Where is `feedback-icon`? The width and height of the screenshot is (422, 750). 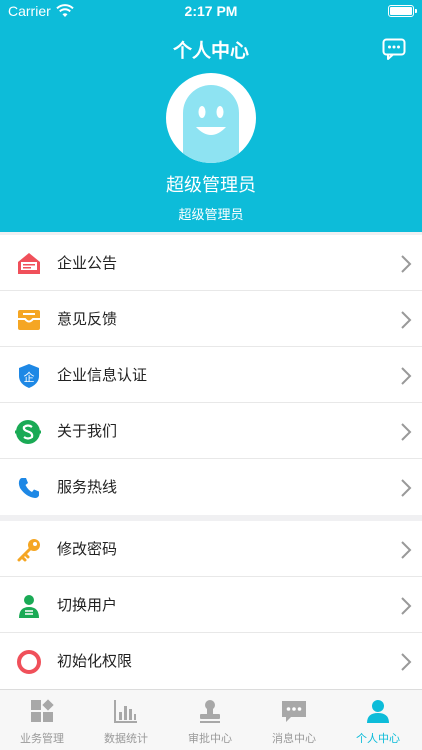 feedback-icon is located at coordinates (29, 320).